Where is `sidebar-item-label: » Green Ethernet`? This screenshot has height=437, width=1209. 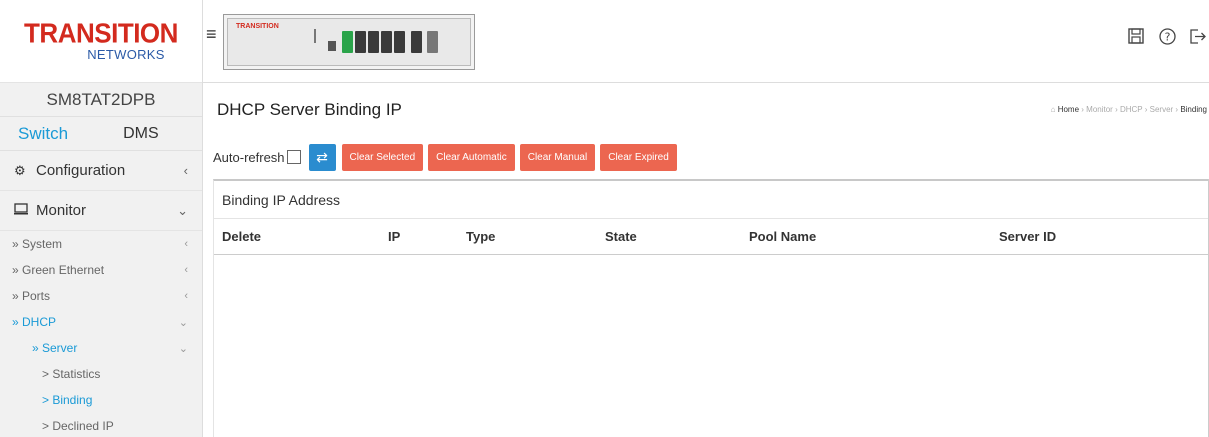
sidebar-item-label: » Green Ethernet is located at coordinates (58, 270).